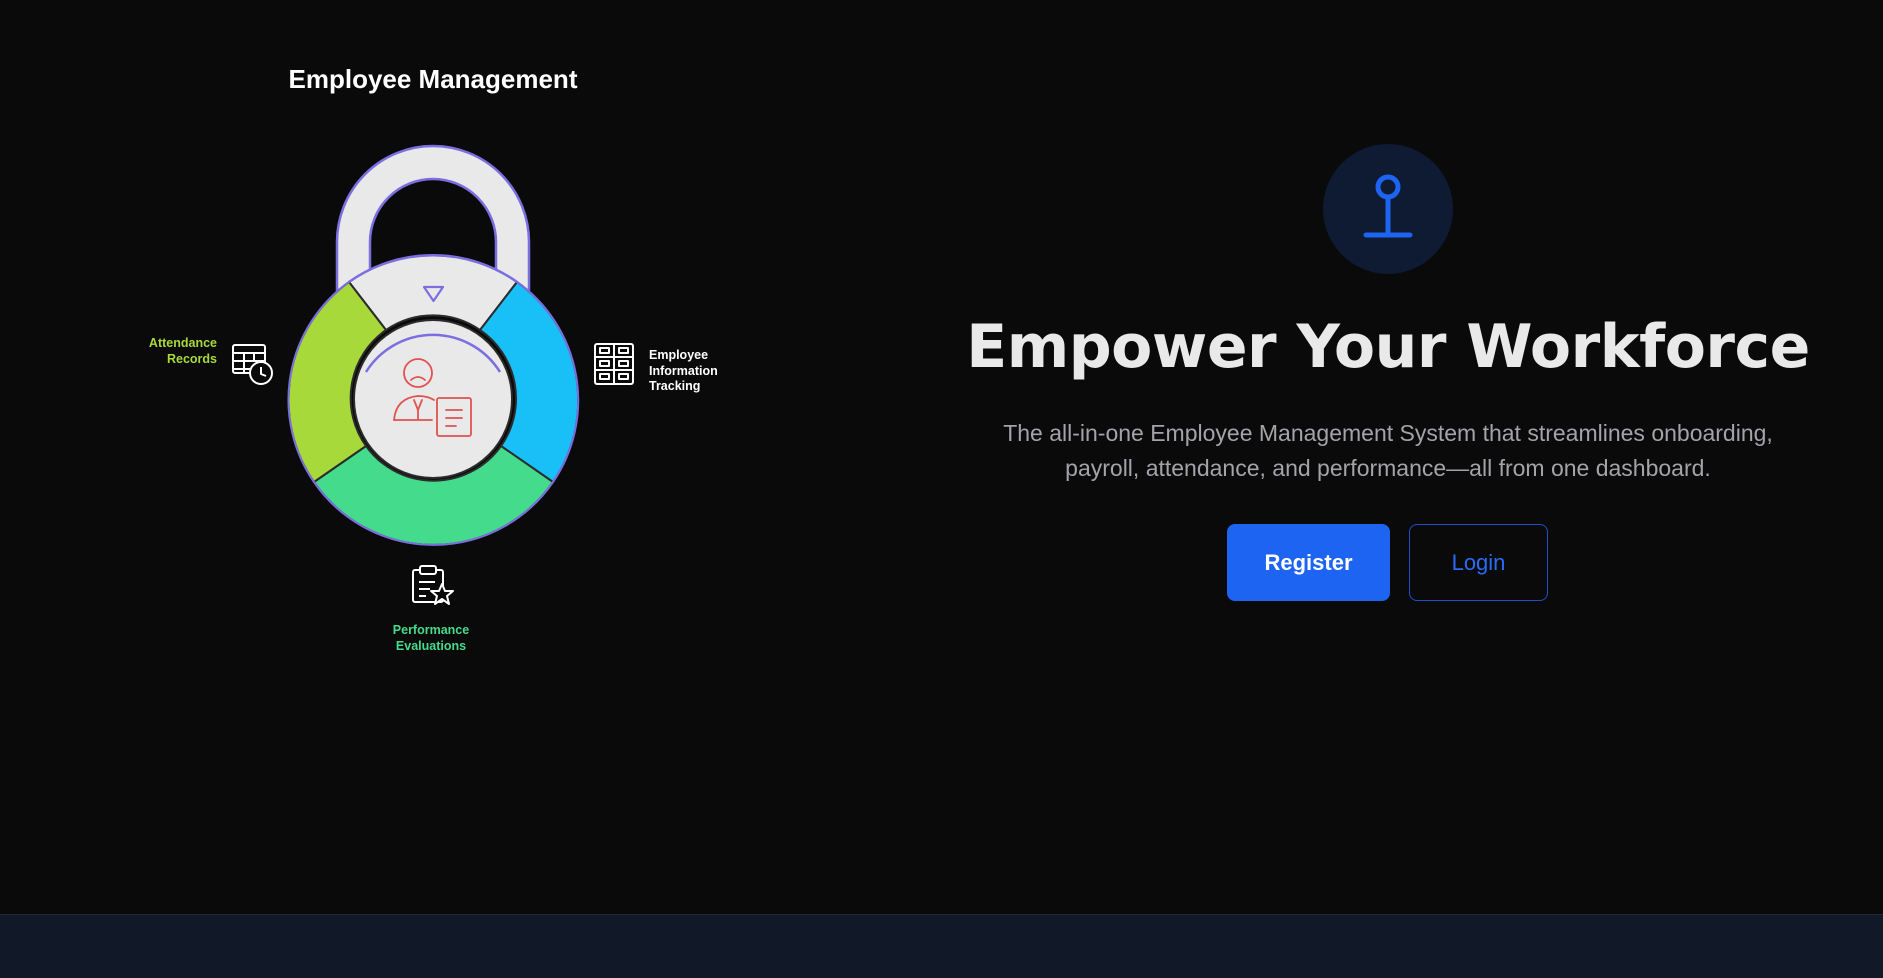 The width and height of the screenshot is (1883, 978). I want to click on calendar-clock-icon, so click(252, 364).